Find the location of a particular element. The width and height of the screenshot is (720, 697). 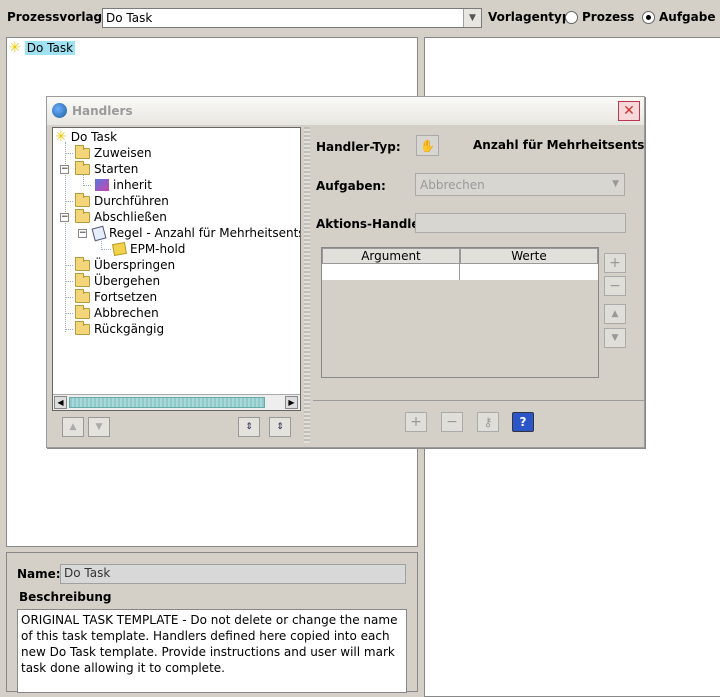

tree-item-label: Fortsetzen is located at coordinates (126, 297).